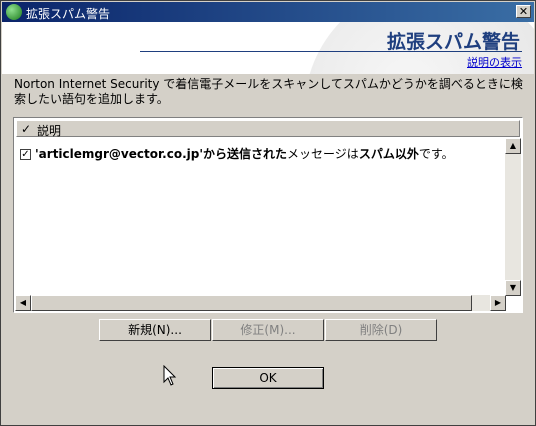  I want to click on scroll-up-arrow-icon: ▲, so click(513, 146).